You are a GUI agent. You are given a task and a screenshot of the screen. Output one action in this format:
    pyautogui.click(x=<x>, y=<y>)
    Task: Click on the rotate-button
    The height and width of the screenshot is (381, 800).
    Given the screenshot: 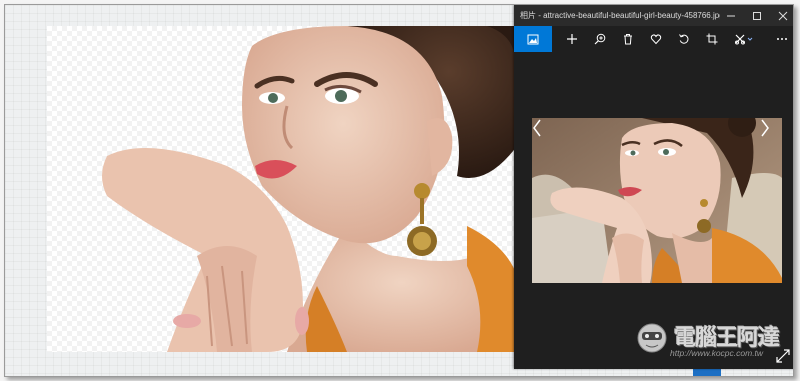 What is the action you would take?
    pyautogui.click(x=684, y=39)
    